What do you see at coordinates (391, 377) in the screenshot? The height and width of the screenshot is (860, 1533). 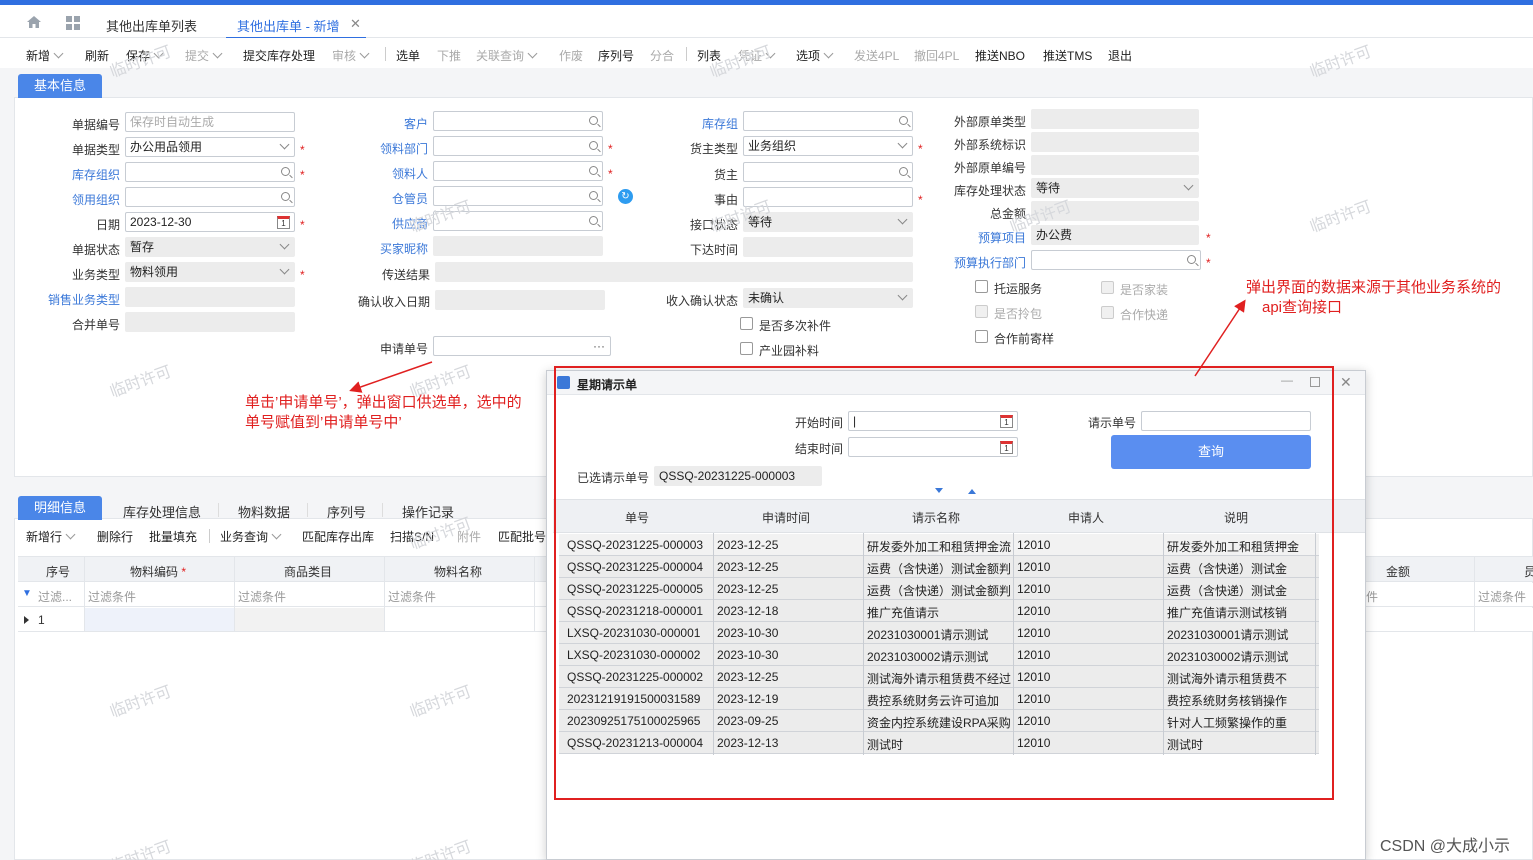 I see `arrow-to-apply-no` at bounding box center [391, 377].